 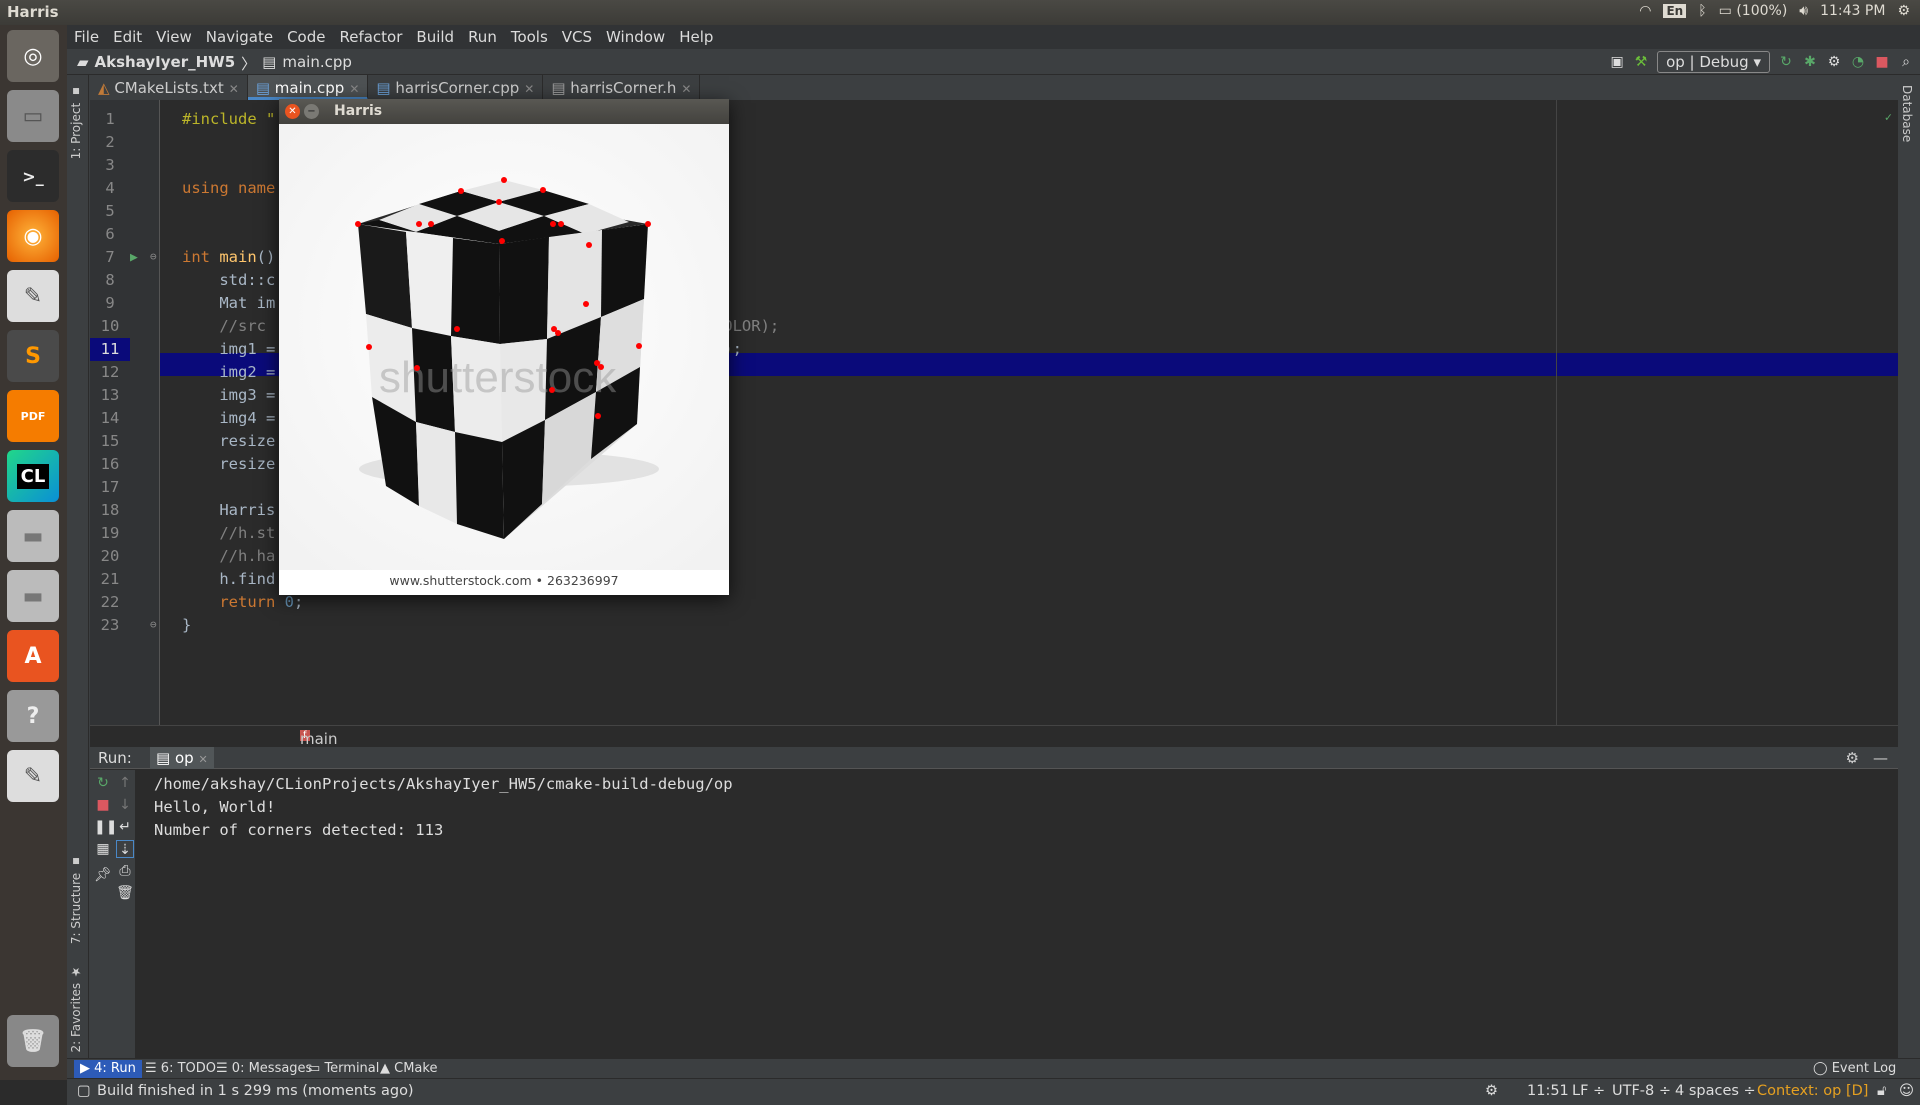 What do you see at coordinates (1641, 1091) in the screenshot?
I see `file-encoding: UTF-8 ÷` at bounding box center [1641, 1091].